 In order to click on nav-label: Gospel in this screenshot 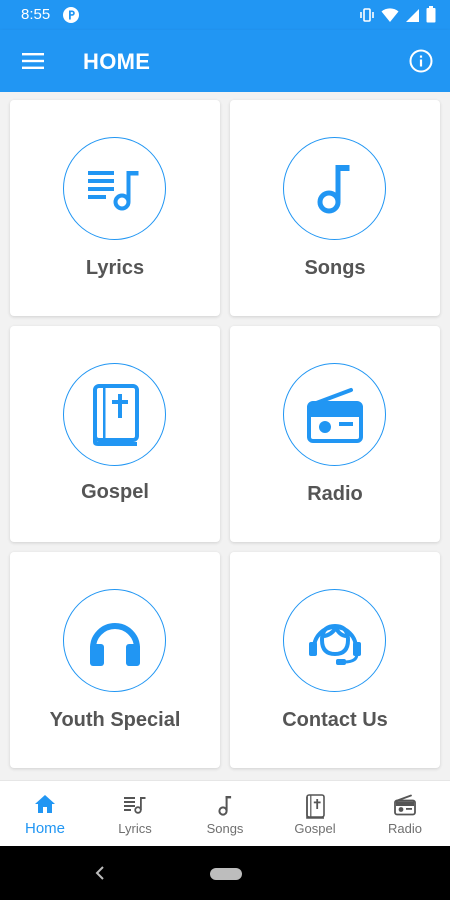, I will do `click(315, 828)`.